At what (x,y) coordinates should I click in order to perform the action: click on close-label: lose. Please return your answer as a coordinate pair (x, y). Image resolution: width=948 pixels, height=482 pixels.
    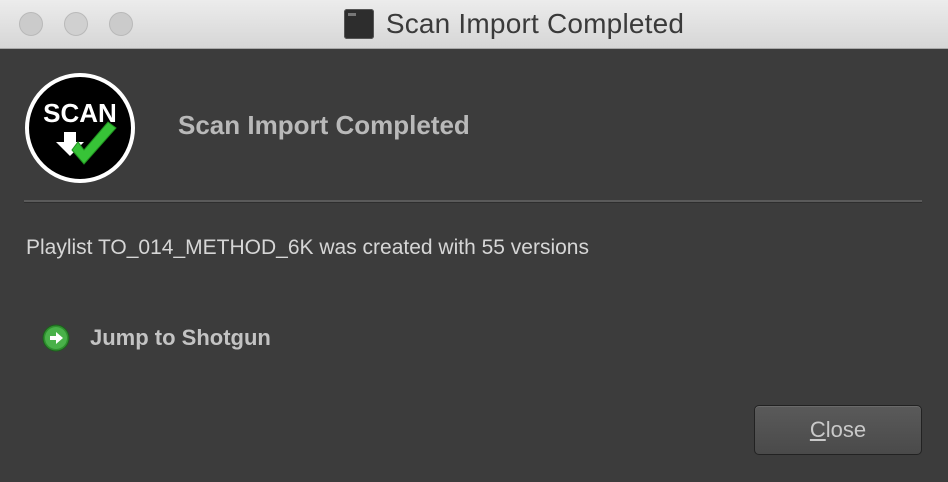
    Looking at the image, I should click on (846, 429).